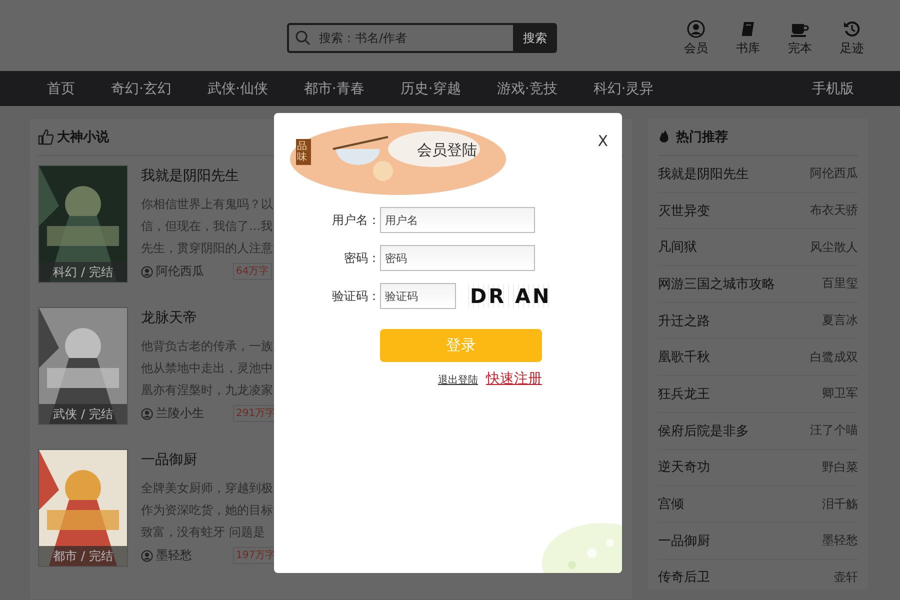 The image size is (900, 600). What do you see at coordinates (684, 467) in the screenshot?
I see `book-title: 逆天奇功` at bounding box center [684, 467].